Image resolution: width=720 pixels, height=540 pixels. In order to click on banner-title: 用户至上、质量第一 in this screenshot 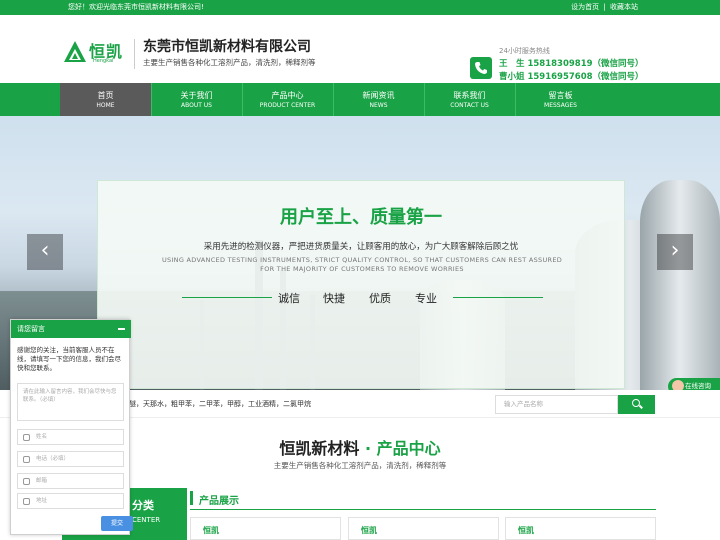, I will do `click(361, 217)`.